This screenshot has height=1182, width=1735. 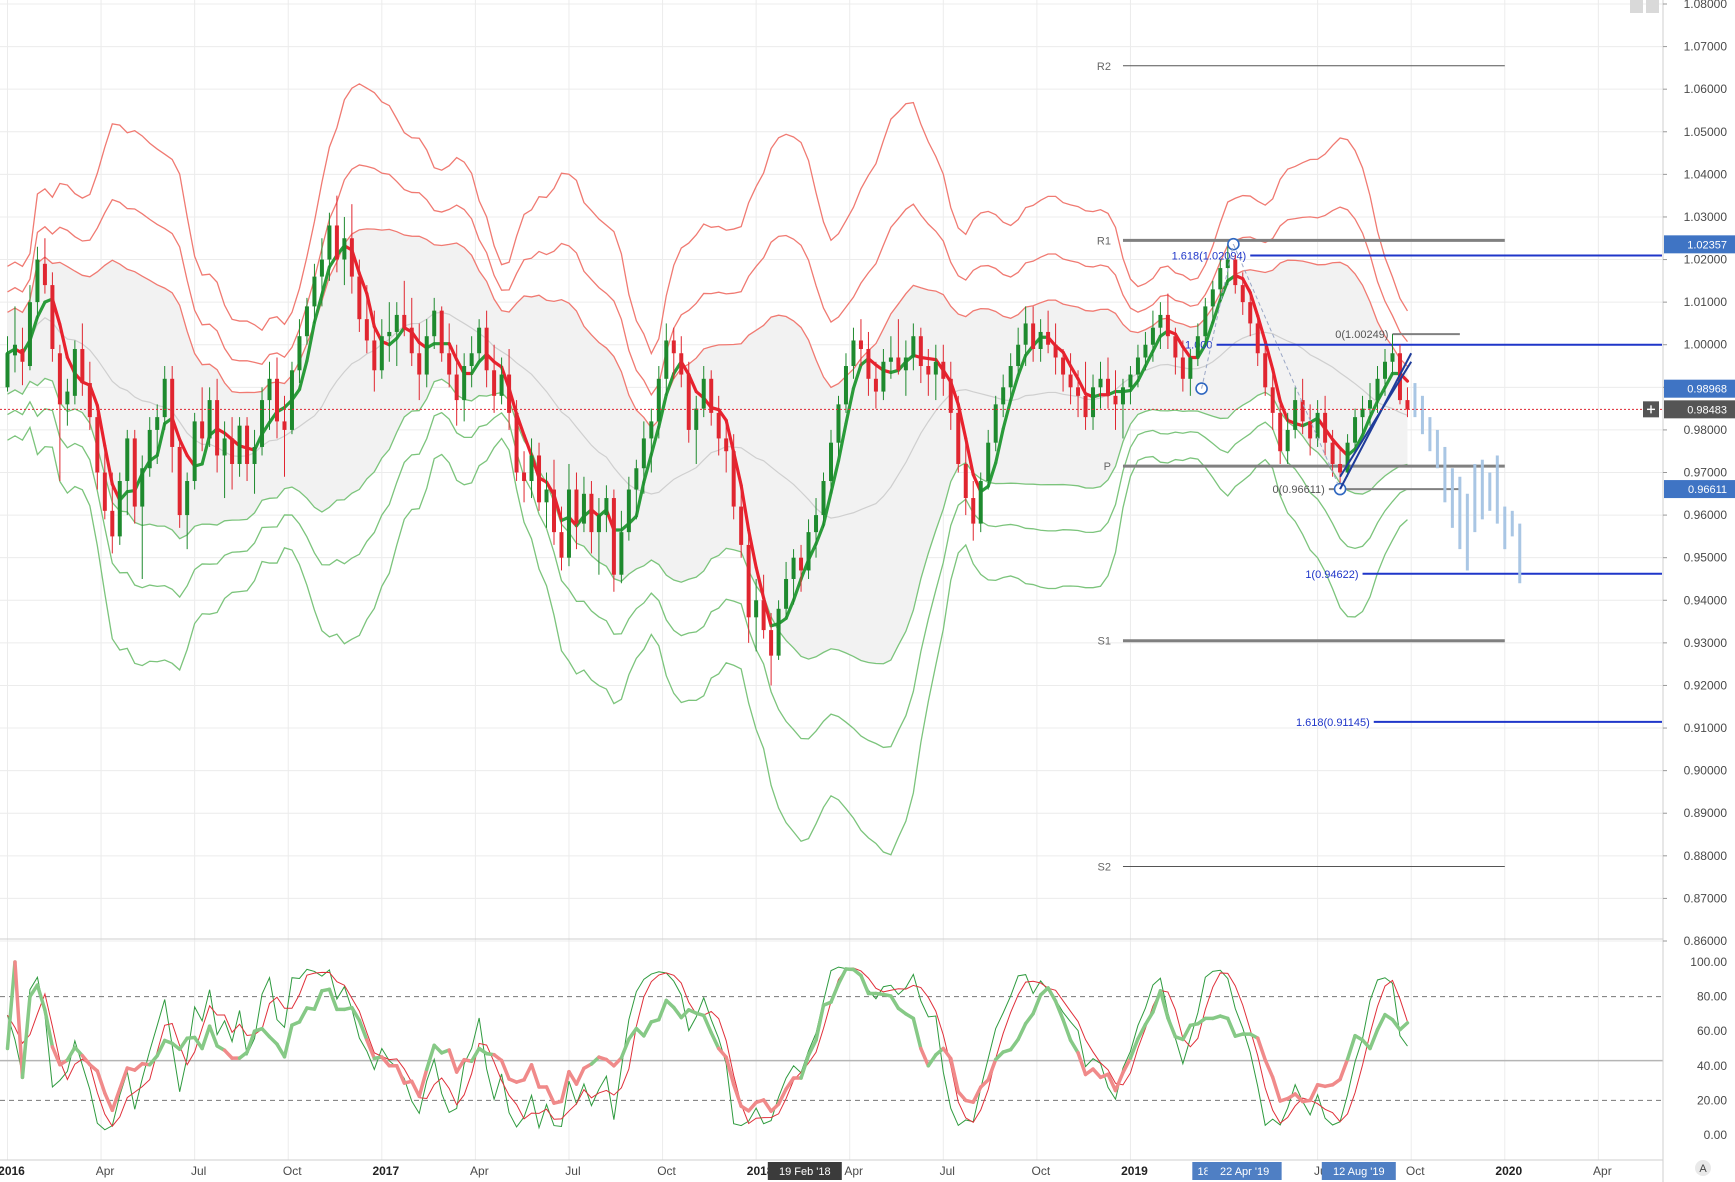 What do you see at coordinates (666, 1171) in the screenshot?
I see `time-tick-label: Oct` at bounding box center [666, 1171].